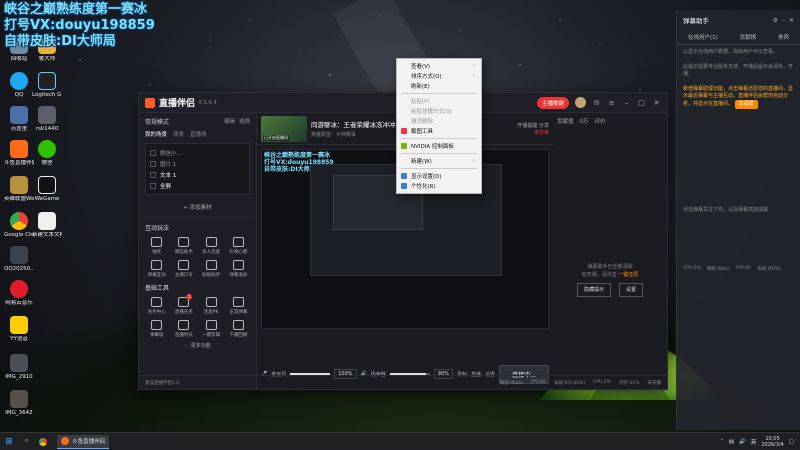 Image resolution: width=800 pixels, height=450 pixels. Describe the element at coordinates (198, 134) in the screenshot. I see `tab-live-scenes: 直播场` at that location.